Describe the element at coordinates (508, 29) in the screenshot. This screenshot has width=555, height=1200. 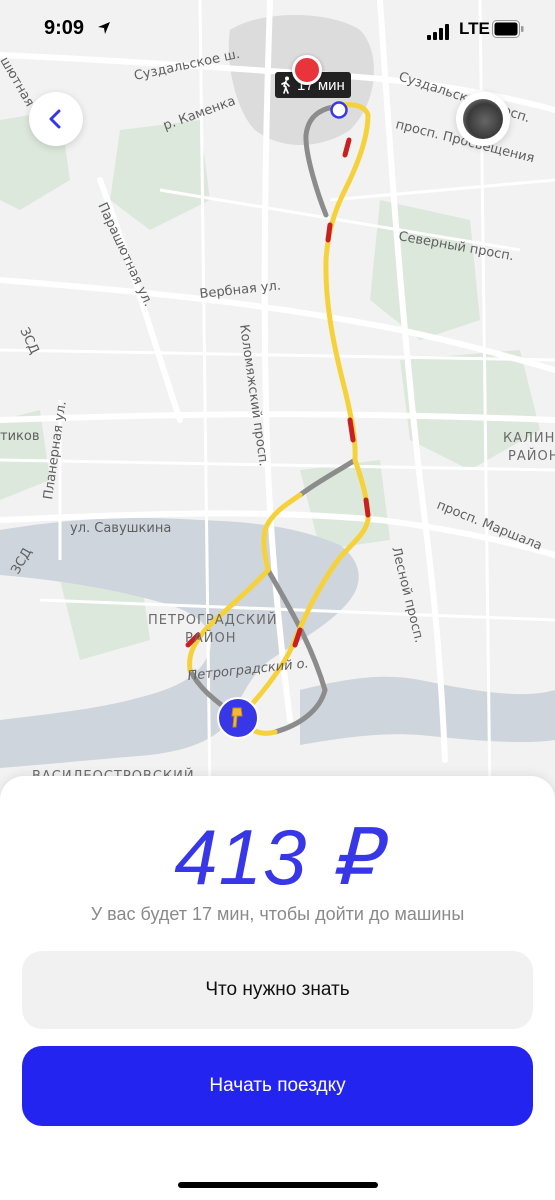
I see `battery-icon` at that location.